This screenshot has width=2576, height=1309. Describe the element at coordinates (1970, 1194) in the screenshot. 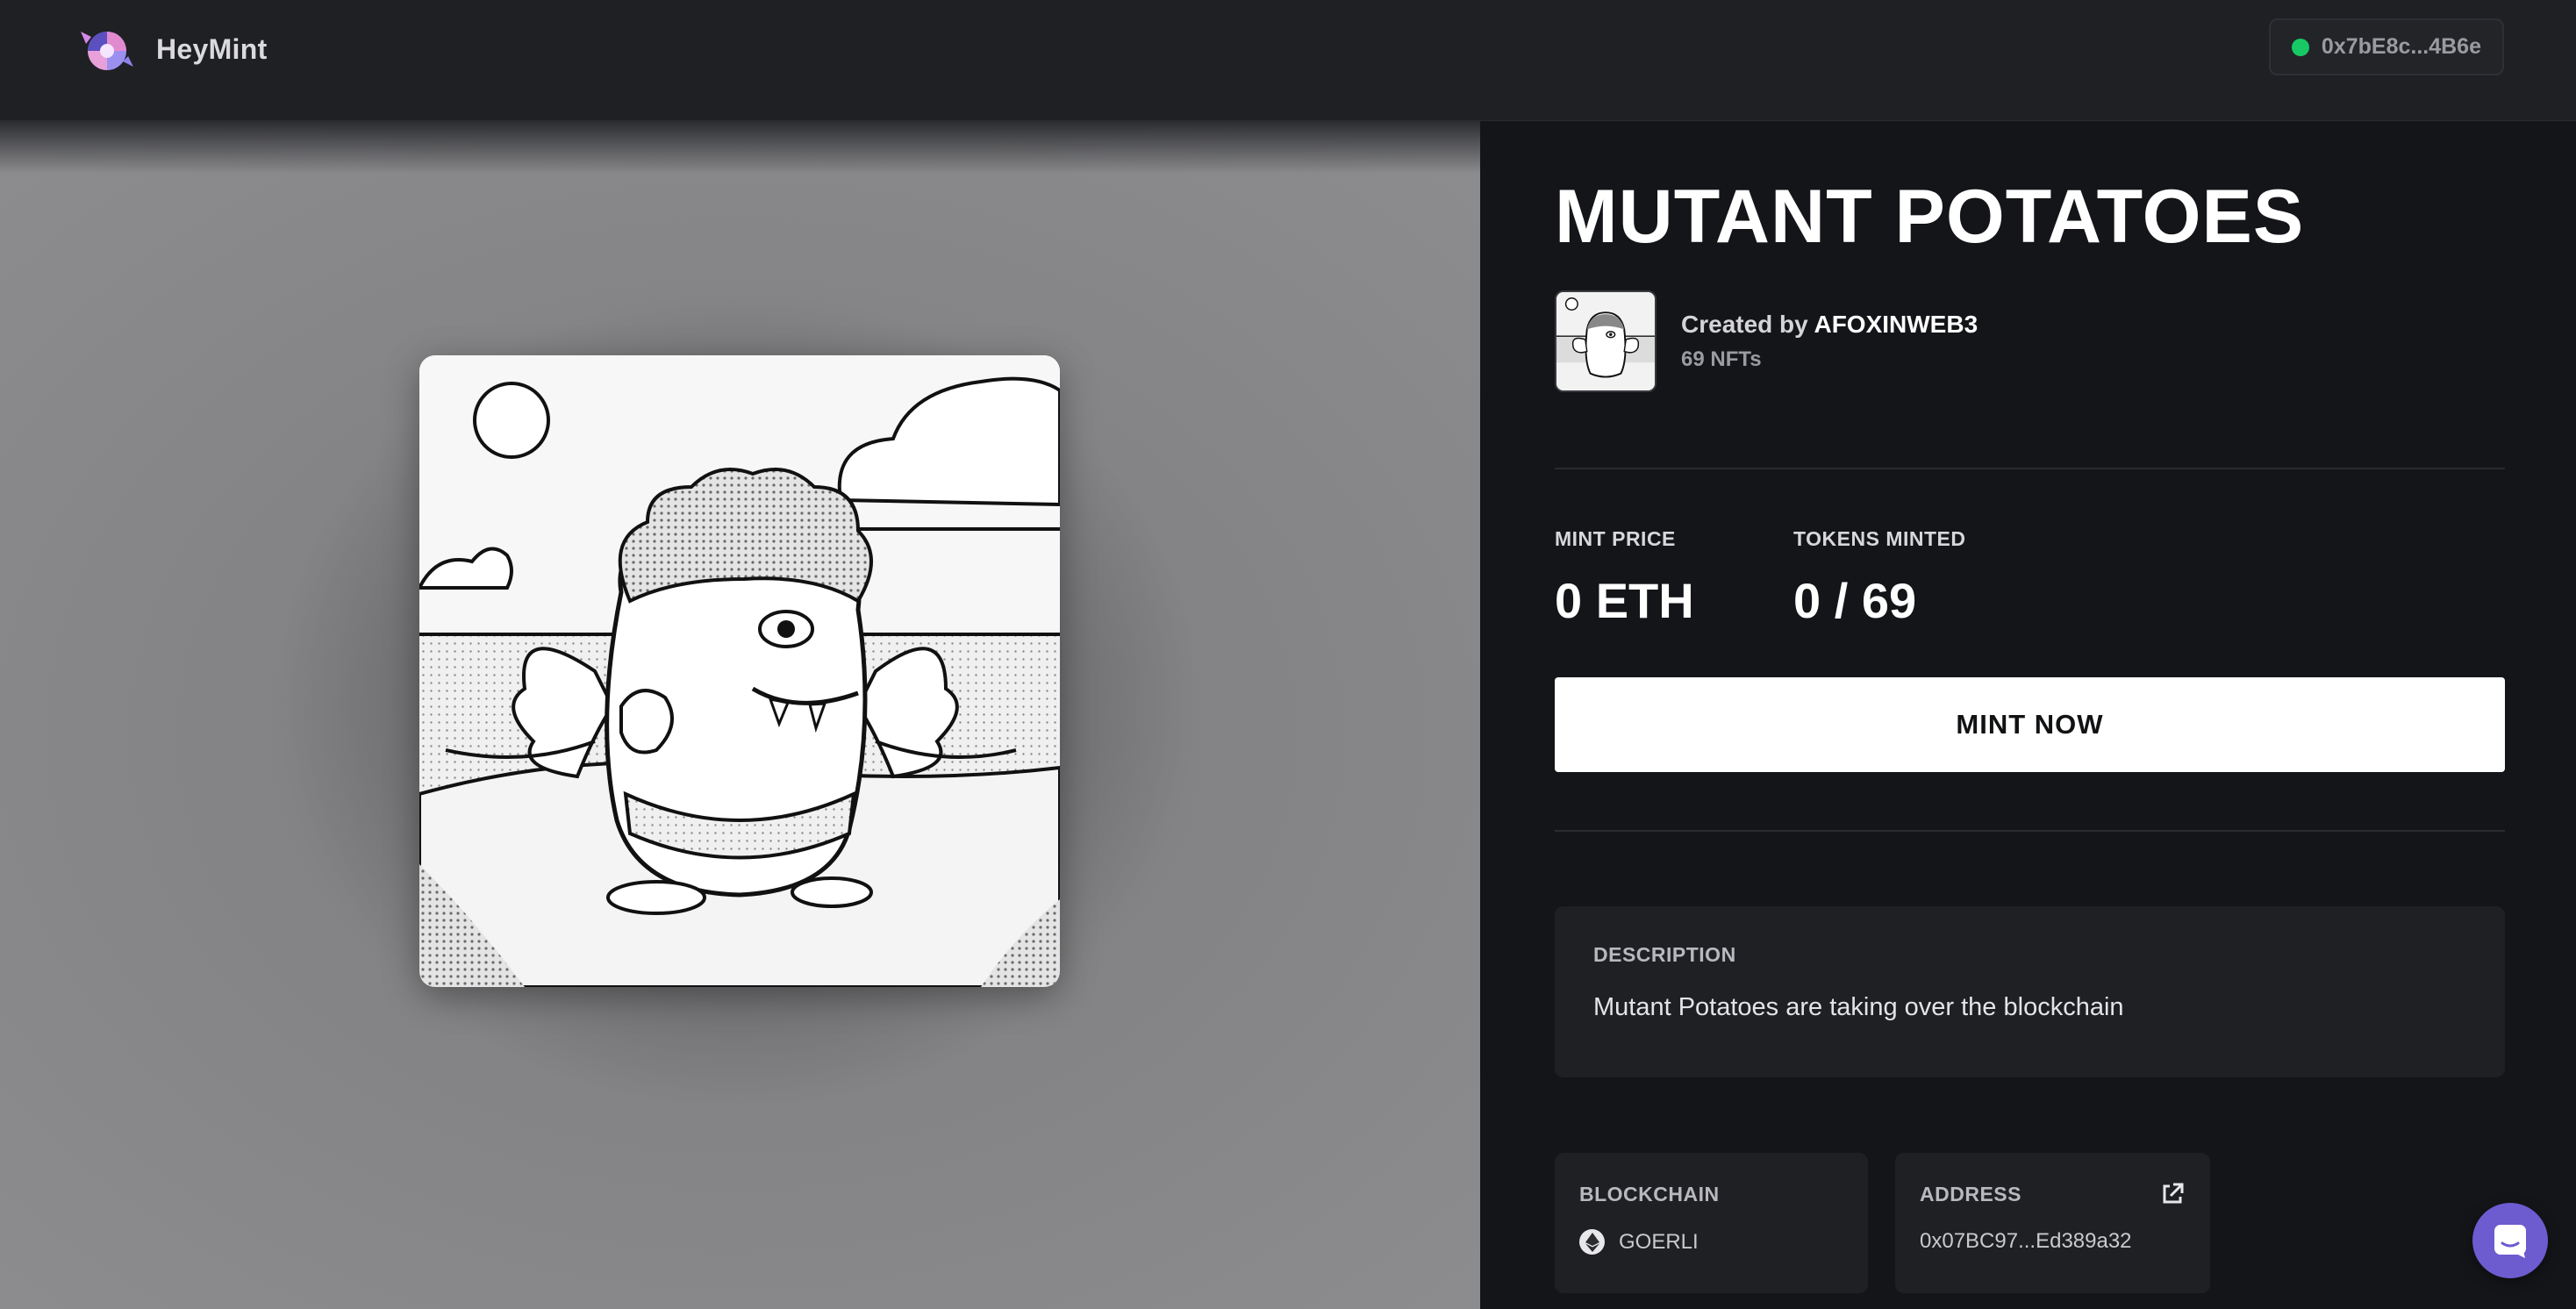

I see `address-label: ADDRESS` at that location.